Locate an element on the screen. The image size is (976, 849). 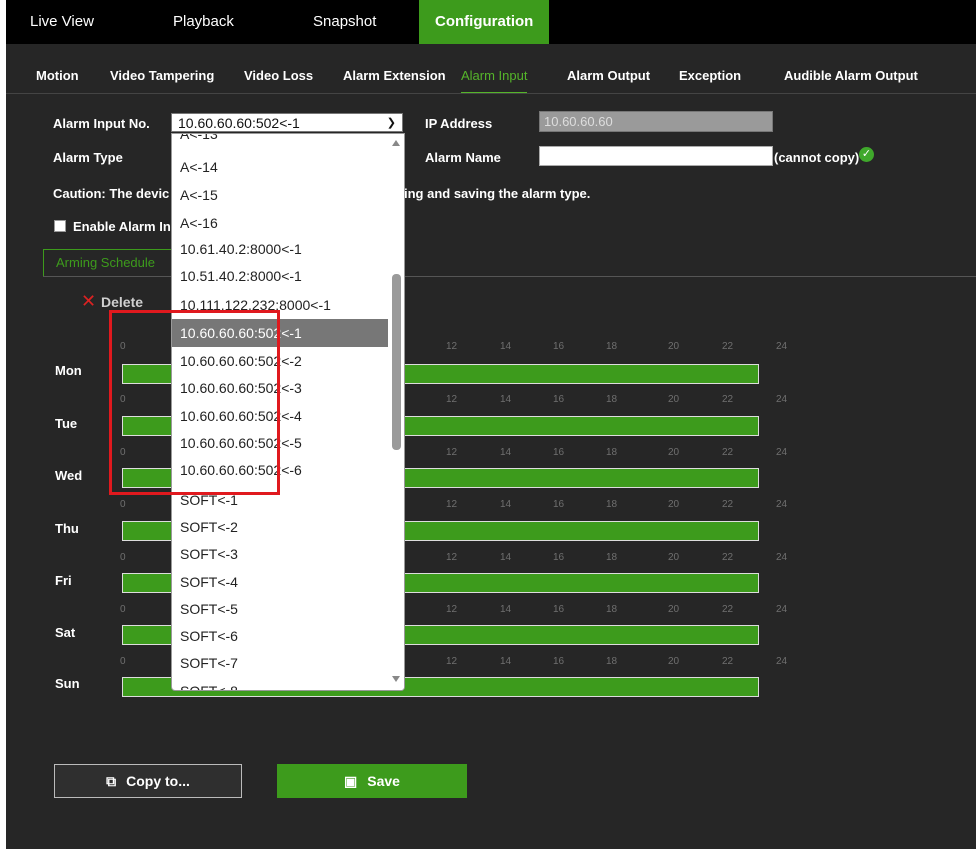
dropdown-option: SOFT<-8 is located at coordinates (280, 683).